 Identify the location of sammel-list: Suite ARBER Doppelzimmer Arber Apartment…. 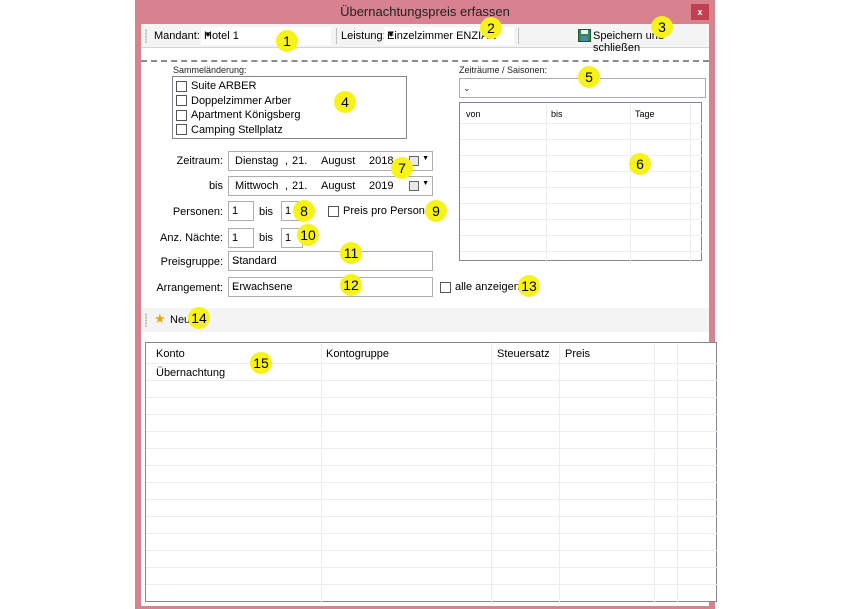
(289, 107).